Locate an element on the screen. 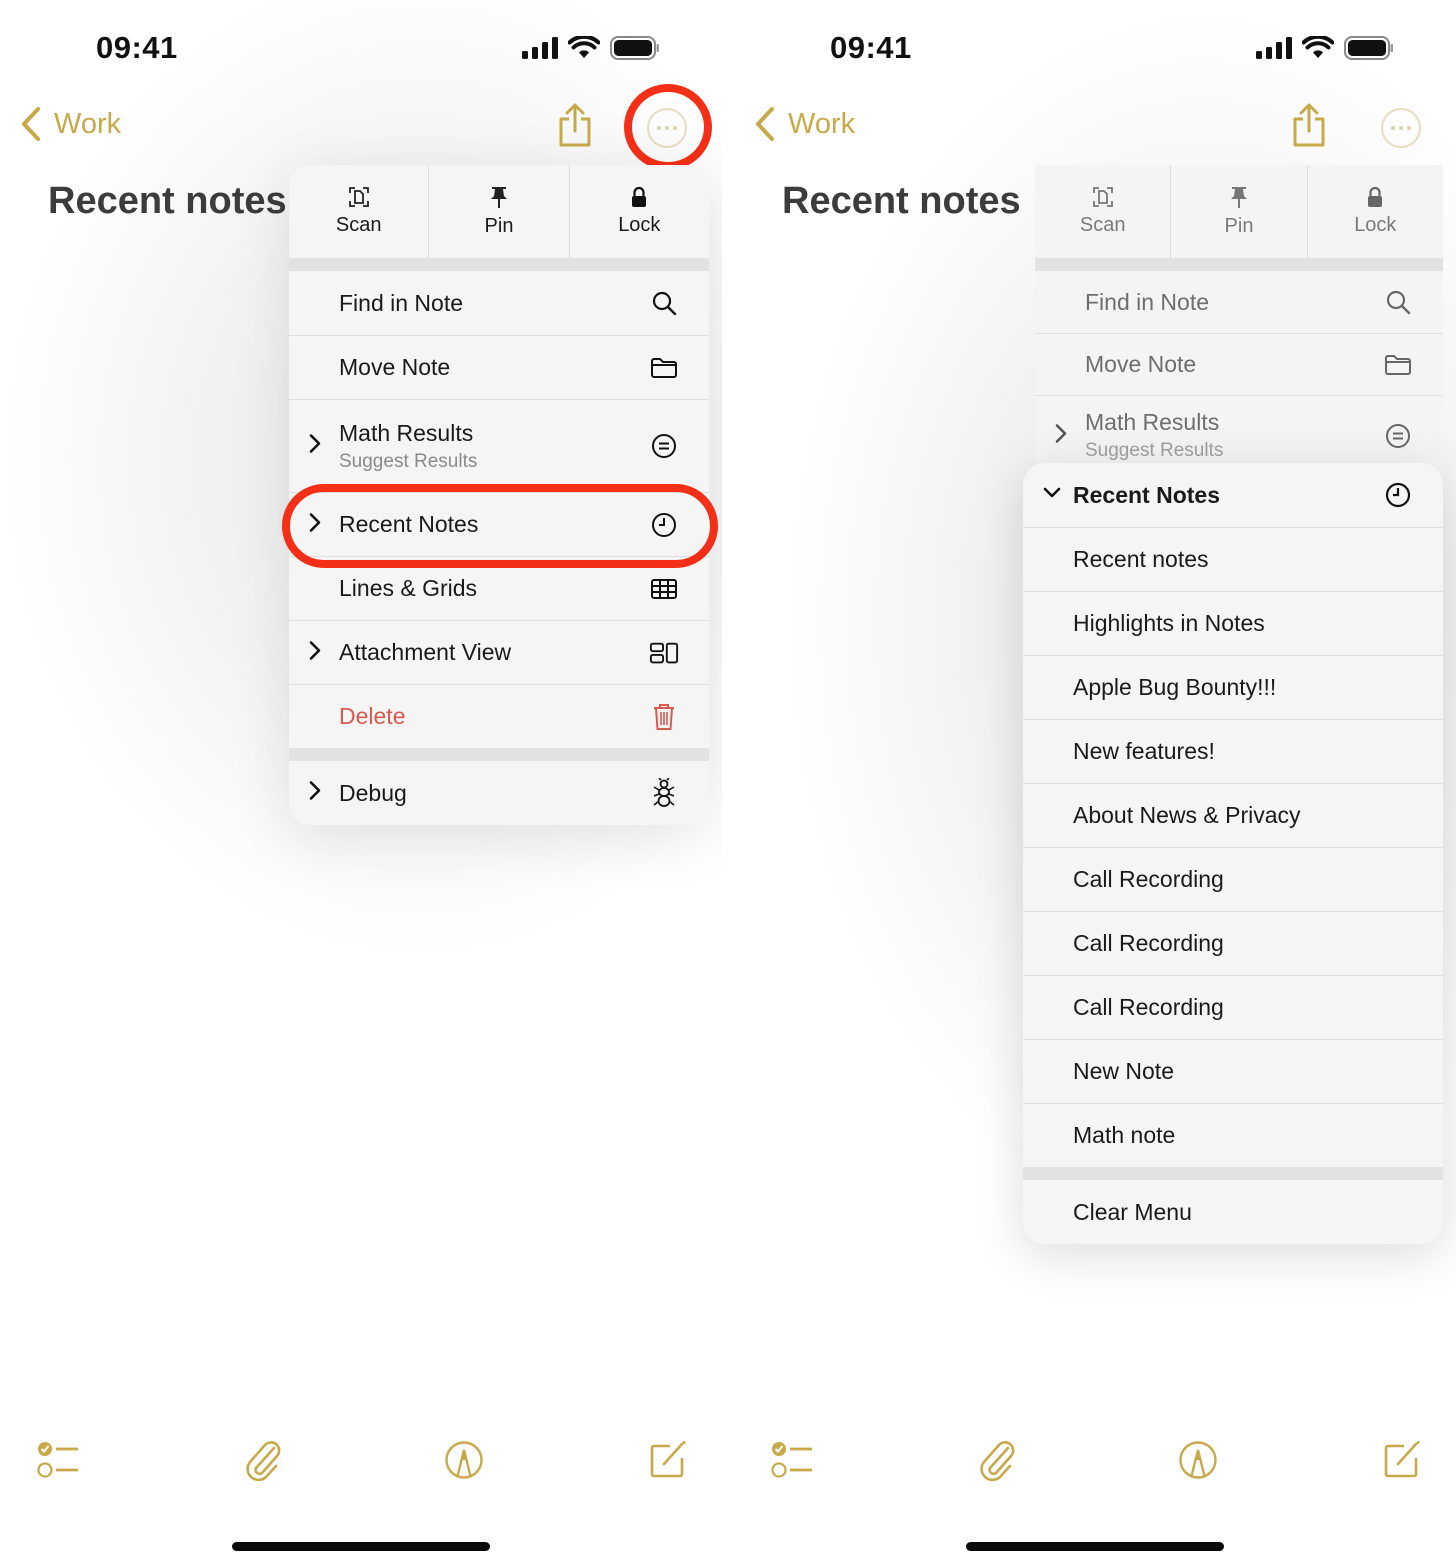 This screenshot has width=1456, height=1565. note-title: New Note is located at coordinates (1123, 1071).